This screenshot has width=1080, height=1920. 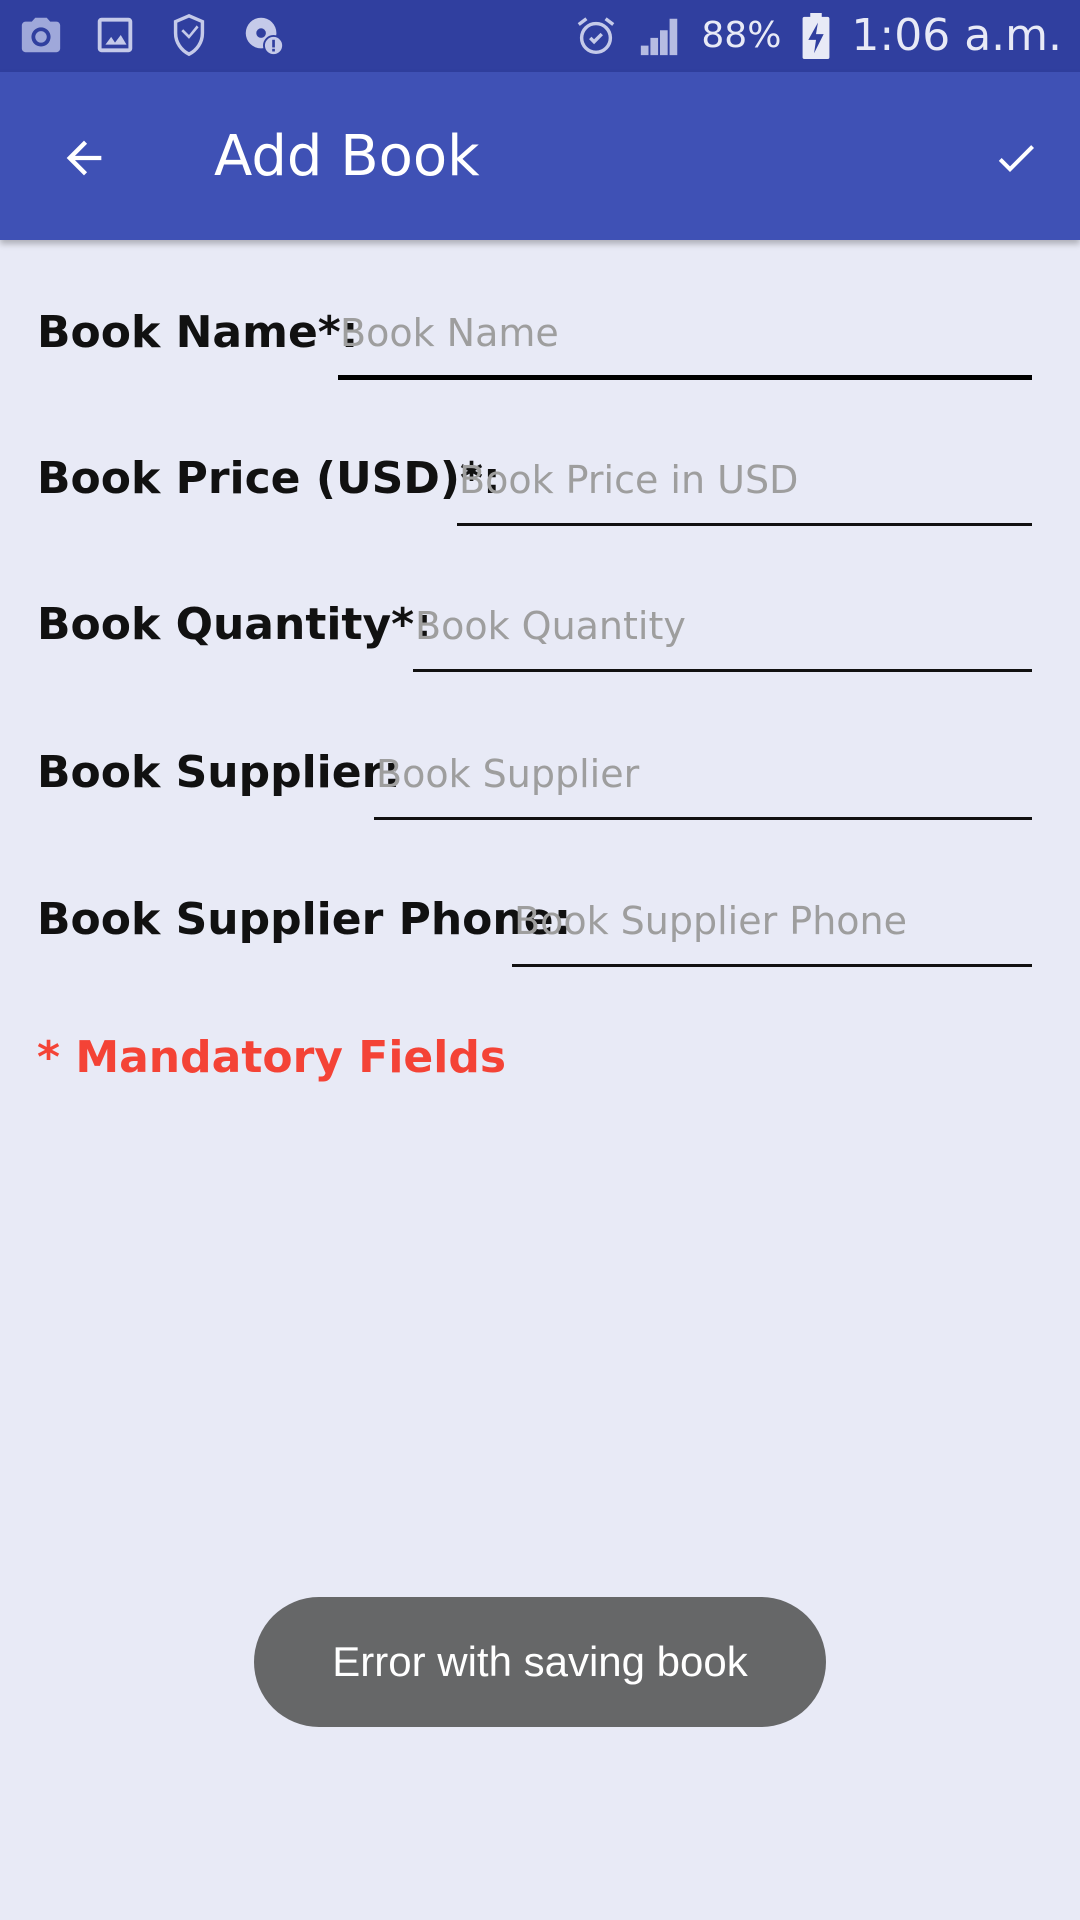 I want to click on book-supplier-phone-row: Book Supplier Phone:, so click(x=534, y=917).